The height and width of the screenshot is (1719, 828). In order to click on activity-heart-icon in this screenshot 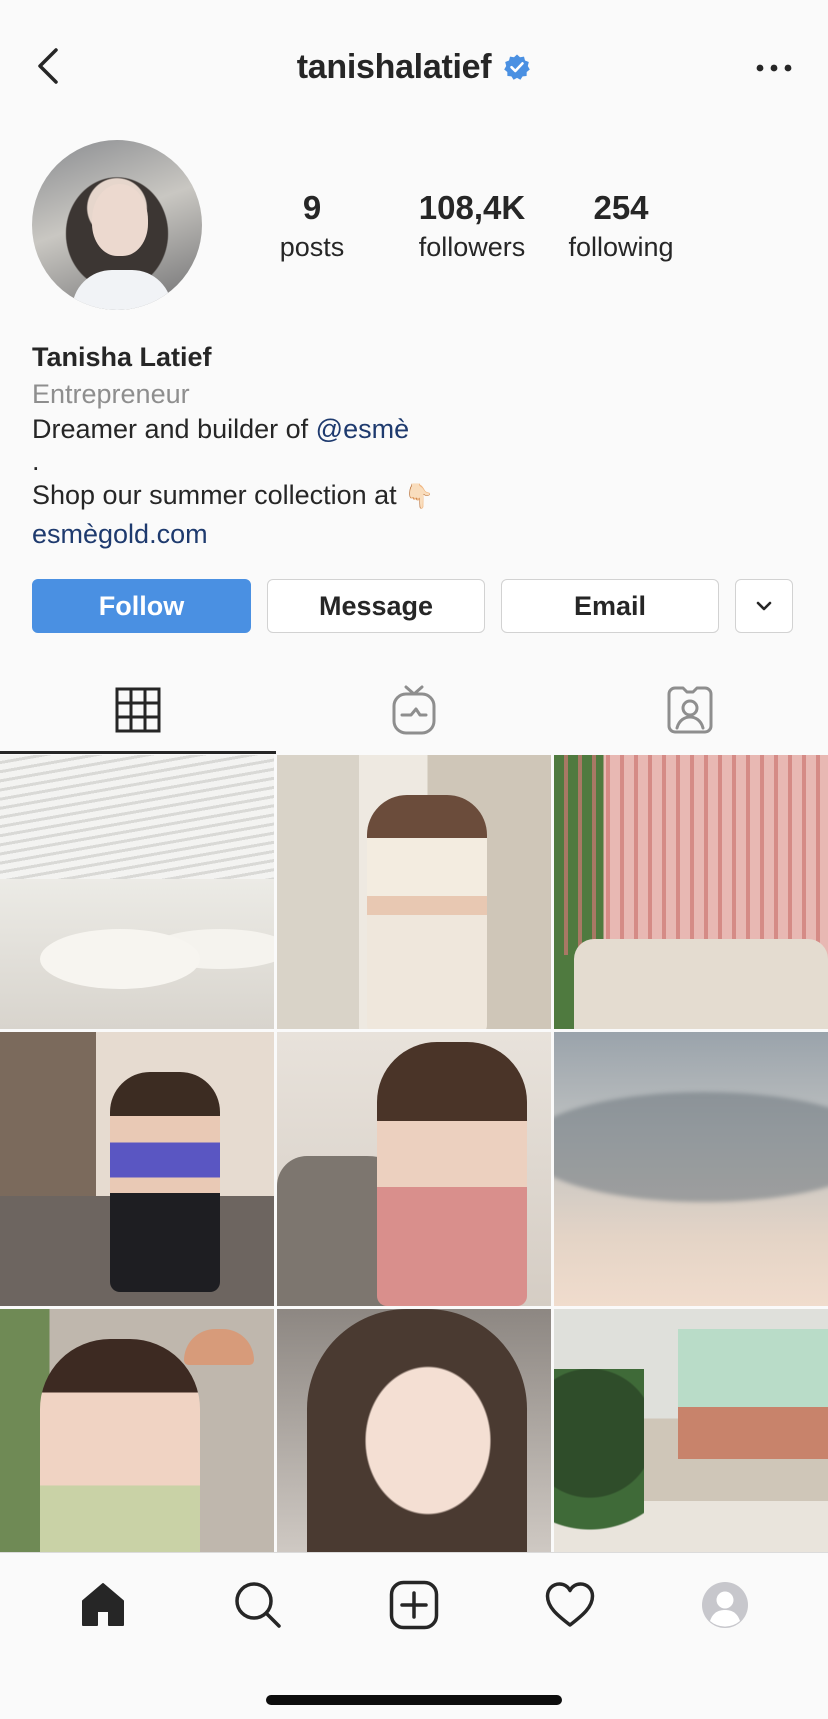, I will do `click(569, 1604)`.